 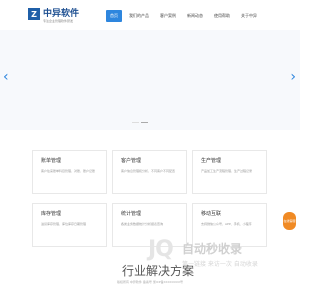 I want to click on nav-cases: 客户案例, so click(x=168, y=16).